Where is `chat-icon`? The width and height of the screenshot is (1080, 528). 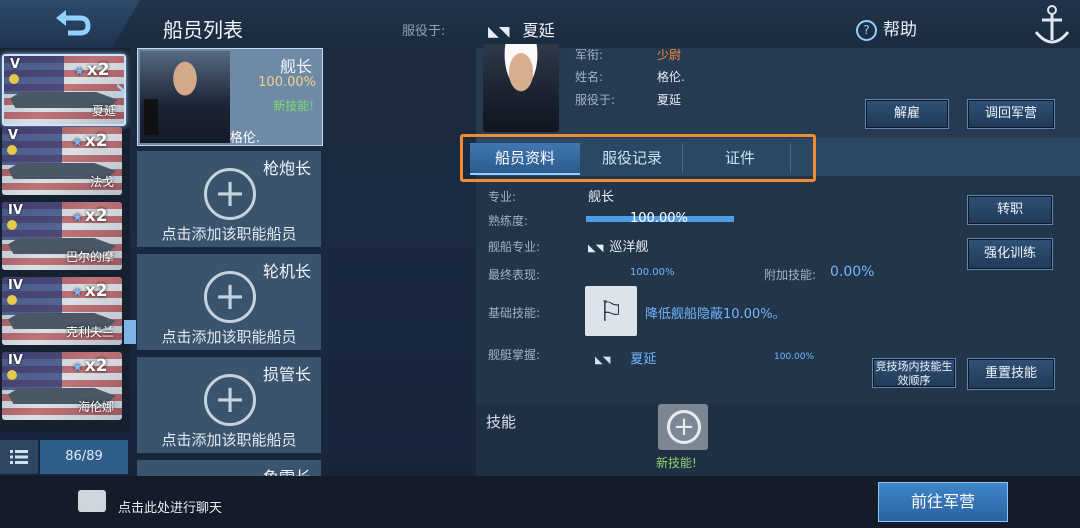 chat-icon is located at coordinates (92, 501).